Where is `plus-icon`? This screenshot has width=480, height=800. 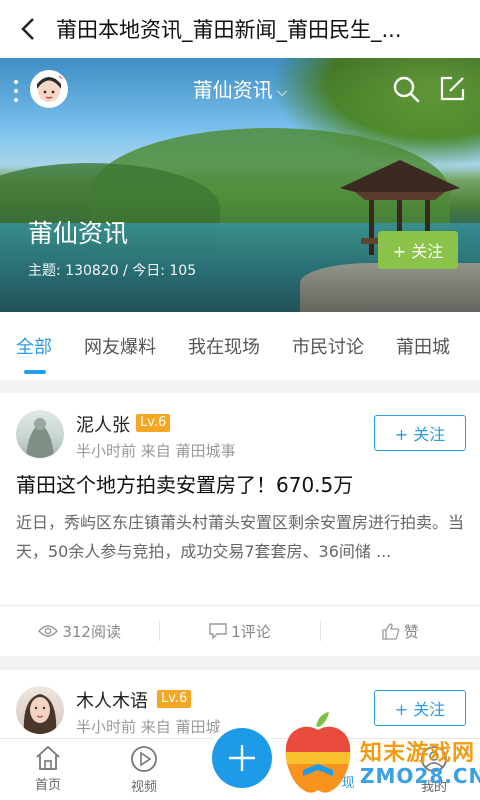 plus-icon is located at coordinates (242, 758).